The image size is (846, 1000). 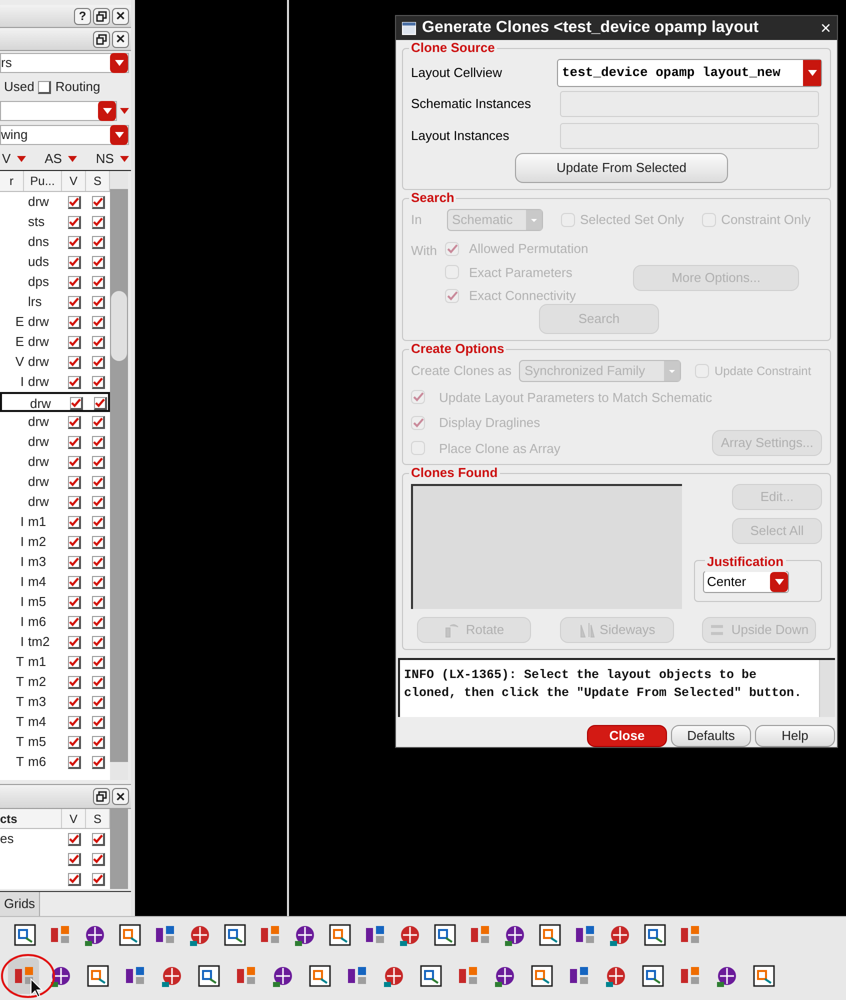 I want to click on close-button: ✕, so click(x=120, y=796).